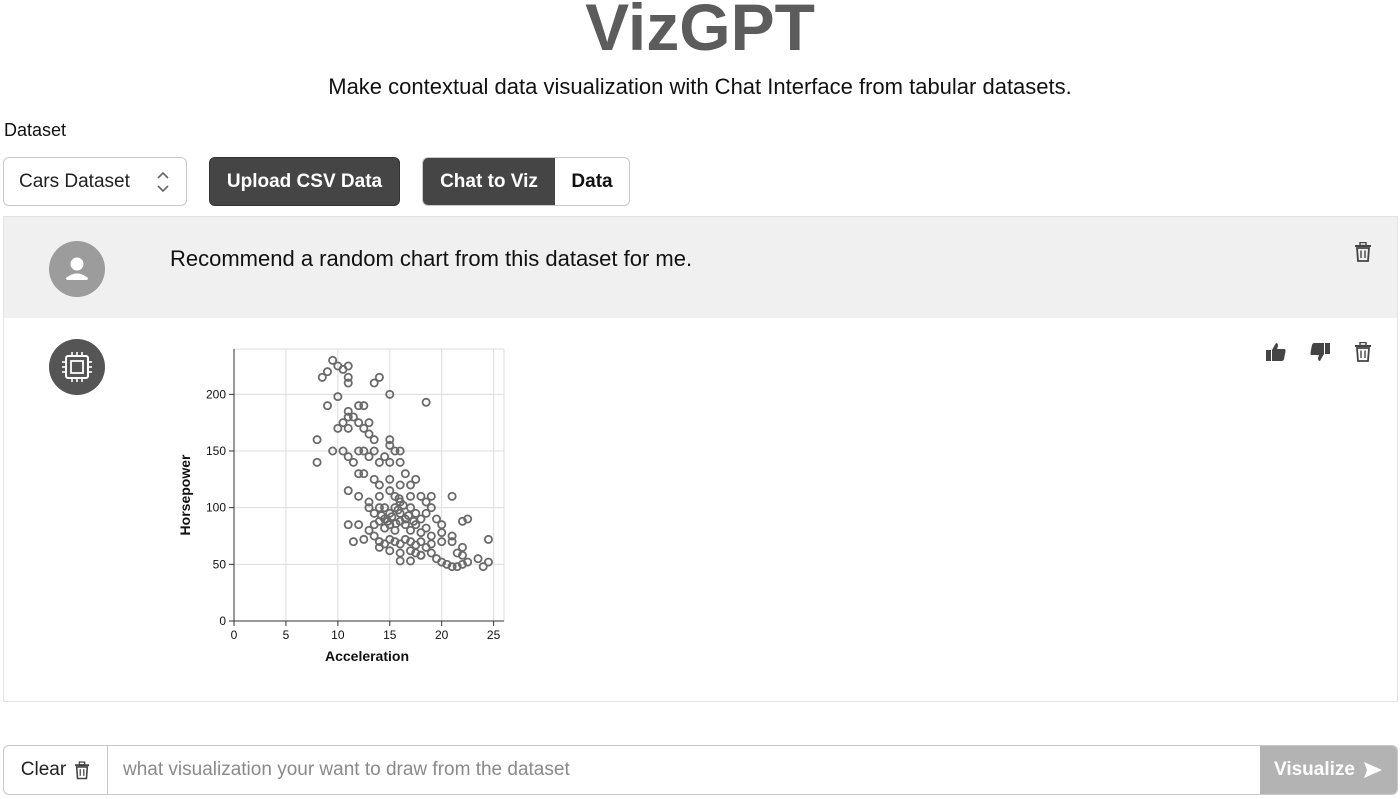  What do you see at coordinates (216, 394) in the screenshot?
I see `y-tick-label: 200` at bounding box center [216, 394].